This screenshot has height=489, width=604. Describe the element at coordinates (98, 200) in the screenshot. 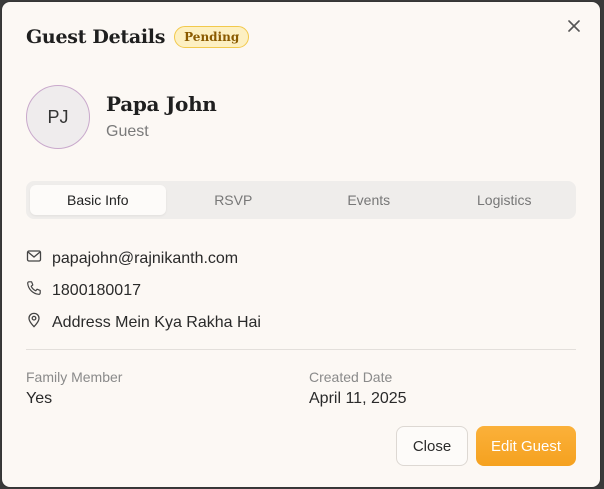

I see `tab-basic-info: Basic Info` at that location.